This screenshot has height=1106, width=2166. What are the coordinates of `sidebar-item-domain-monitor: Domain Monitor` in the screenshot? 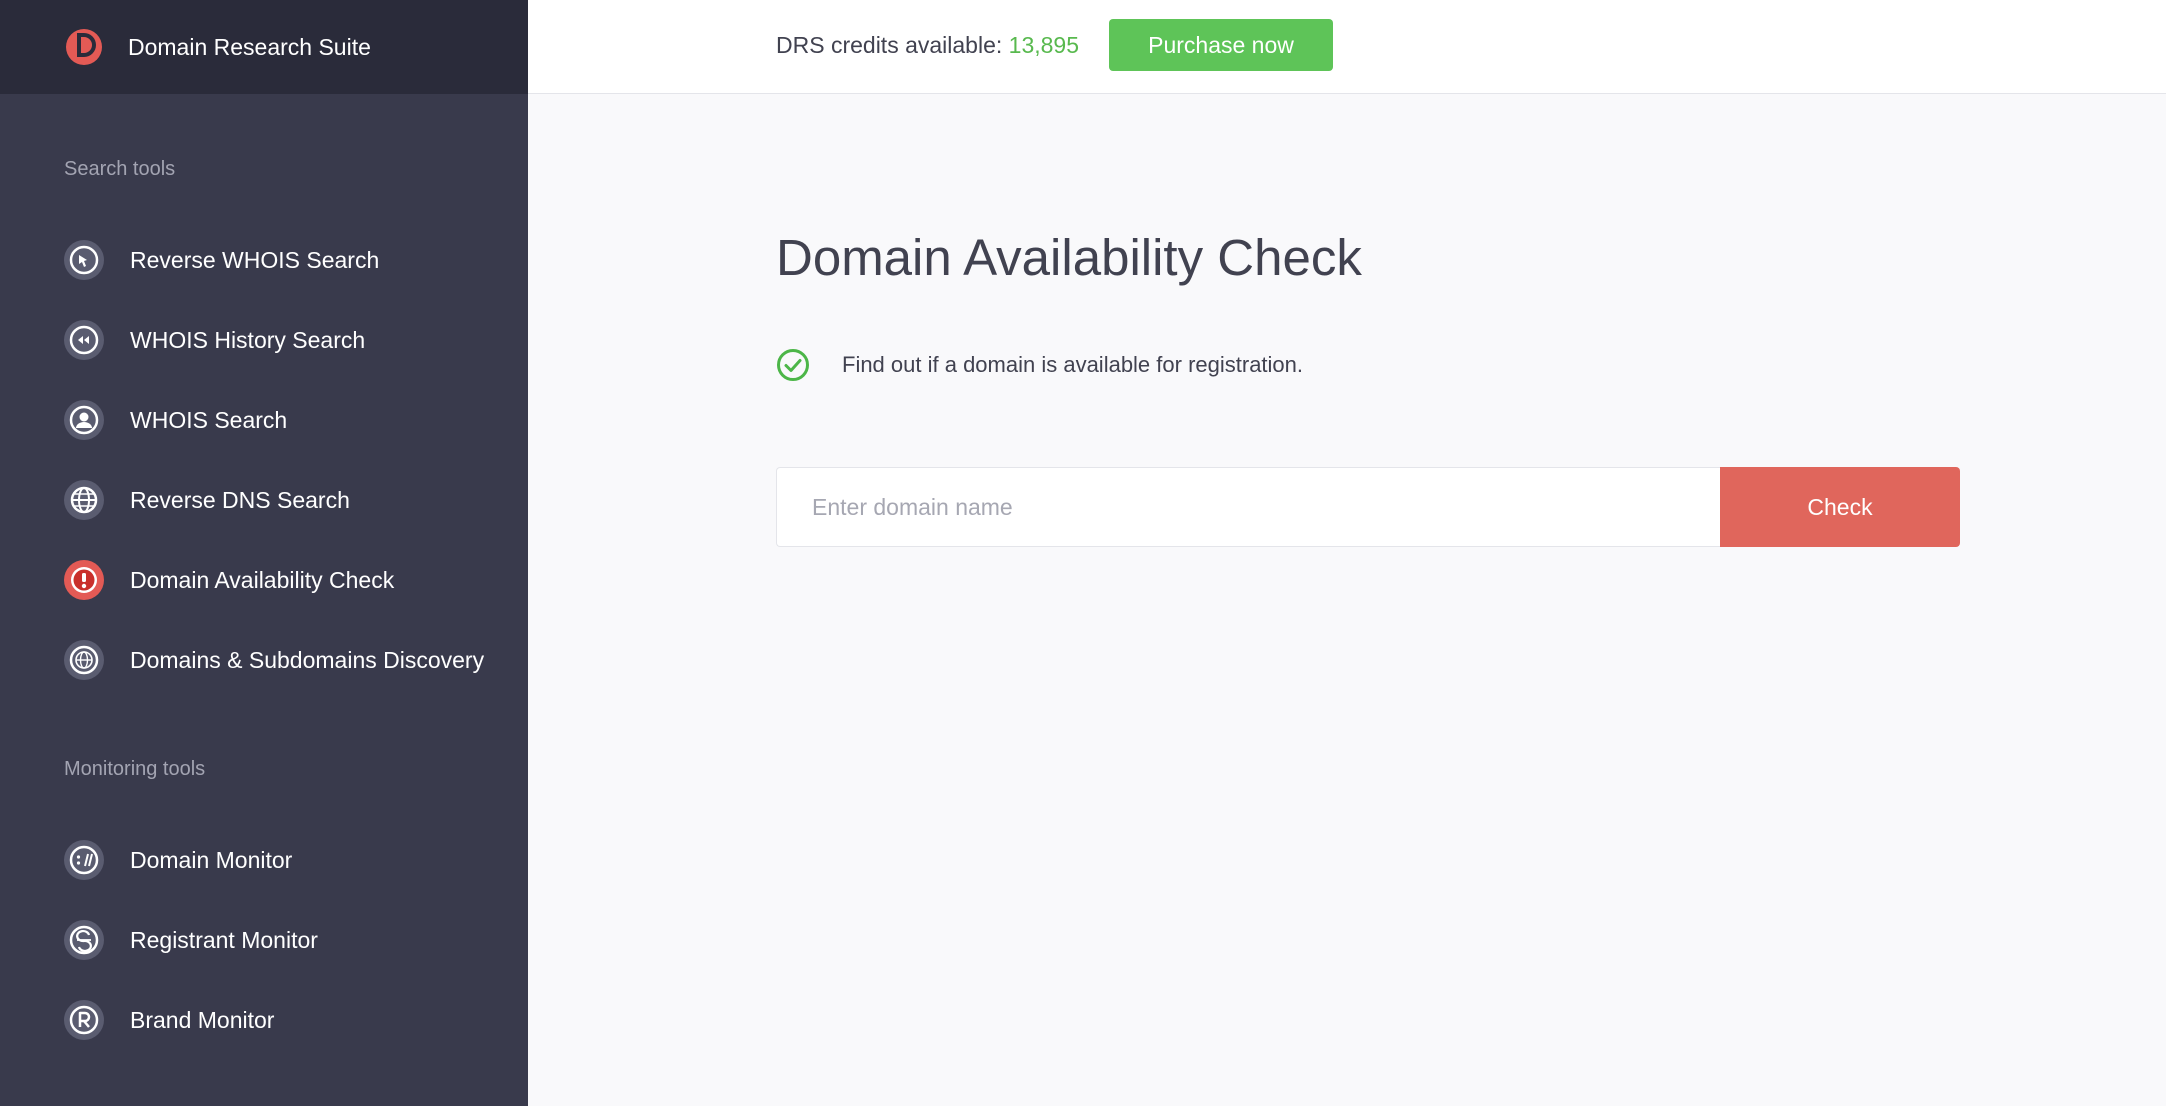 It's located at (178, 860).